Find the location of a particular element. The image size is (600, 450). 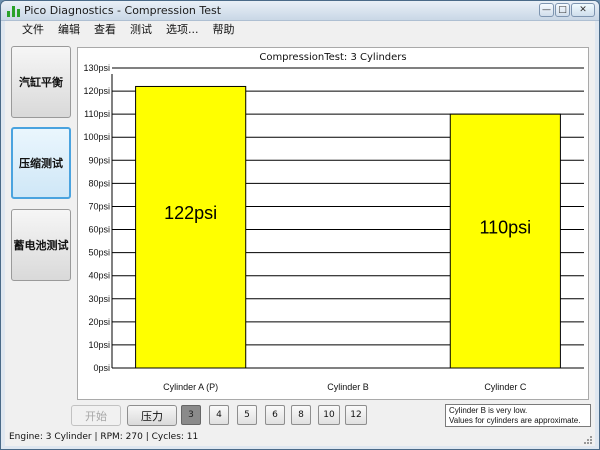

y-tick-label: 0psi is located at coordinates (101, 368).